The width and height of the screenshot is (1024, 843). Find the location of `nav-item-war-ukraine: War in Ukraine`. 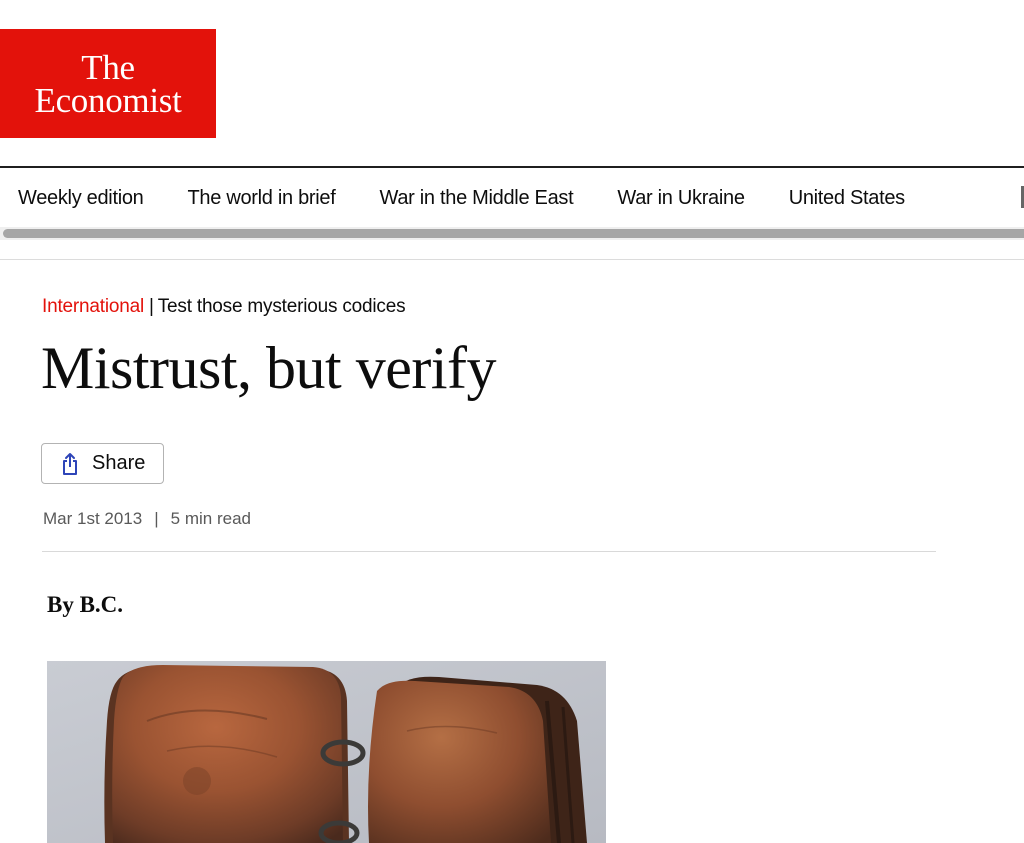

nav-item-war-ukraine: War in Ukraine is located at coordinates (681, 198).